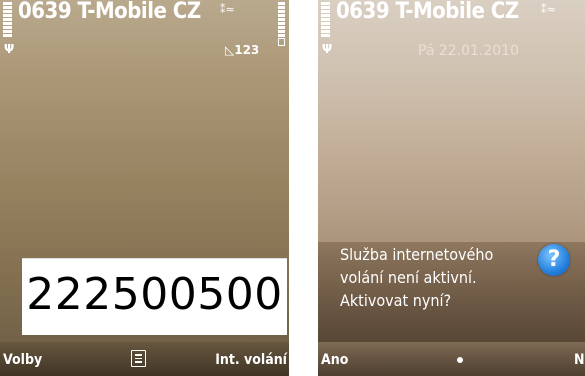 The image size is (585, 376). I want to click on center-select-dot-icon, so click(460, 360).